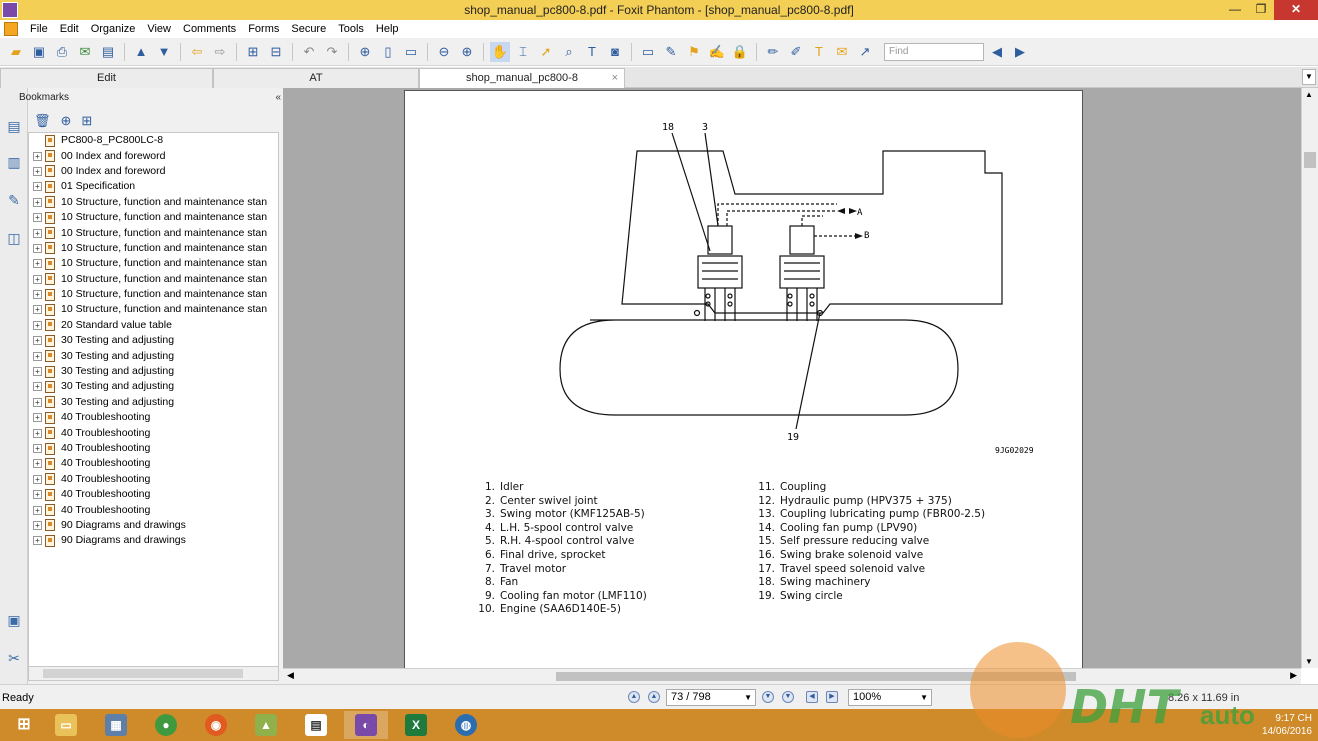 This screenshot has width=1318, height=741. What do you see at coordinates (153, 325) in the screenshot?
I see `bookmark-item: +20 Standard value table` at bounding box center [153, 325].